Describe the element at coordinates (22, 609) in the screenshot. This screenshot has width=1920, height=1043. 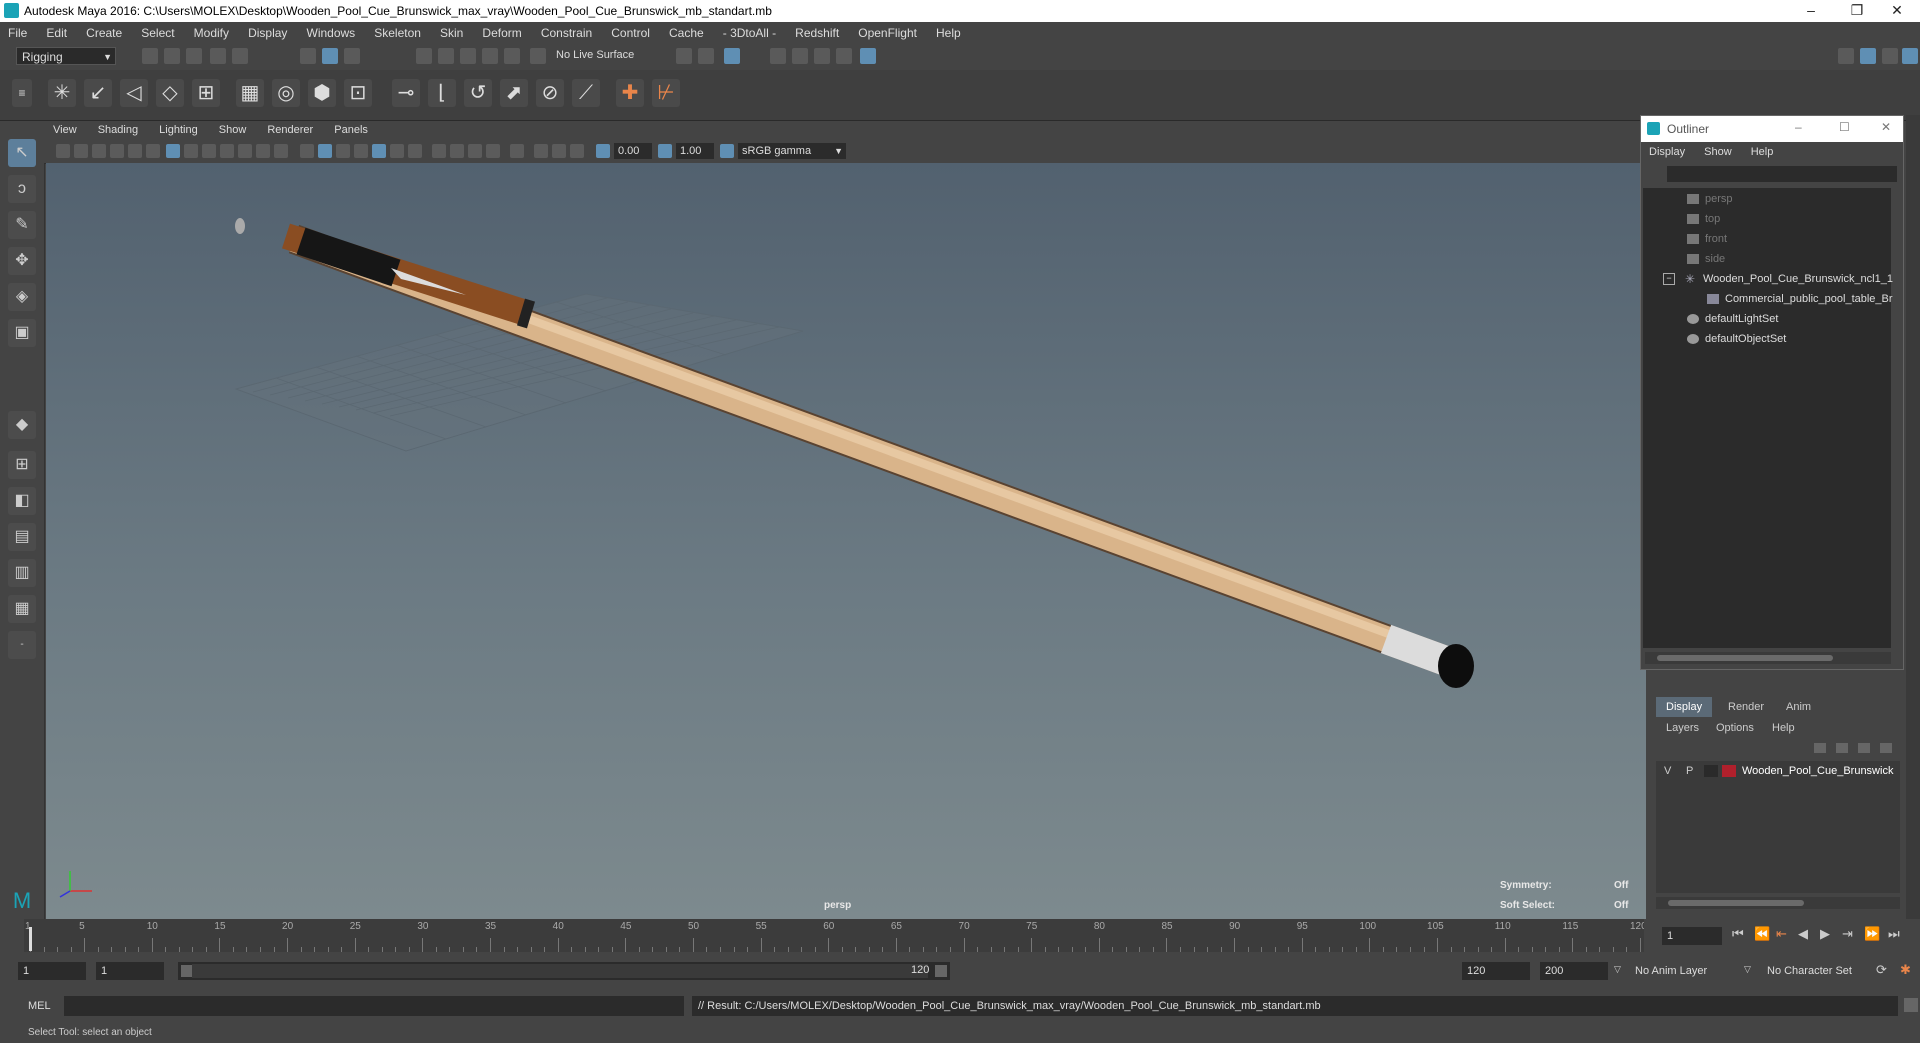
I see `layout-hypershade-persp-icon: ▦` at that location.